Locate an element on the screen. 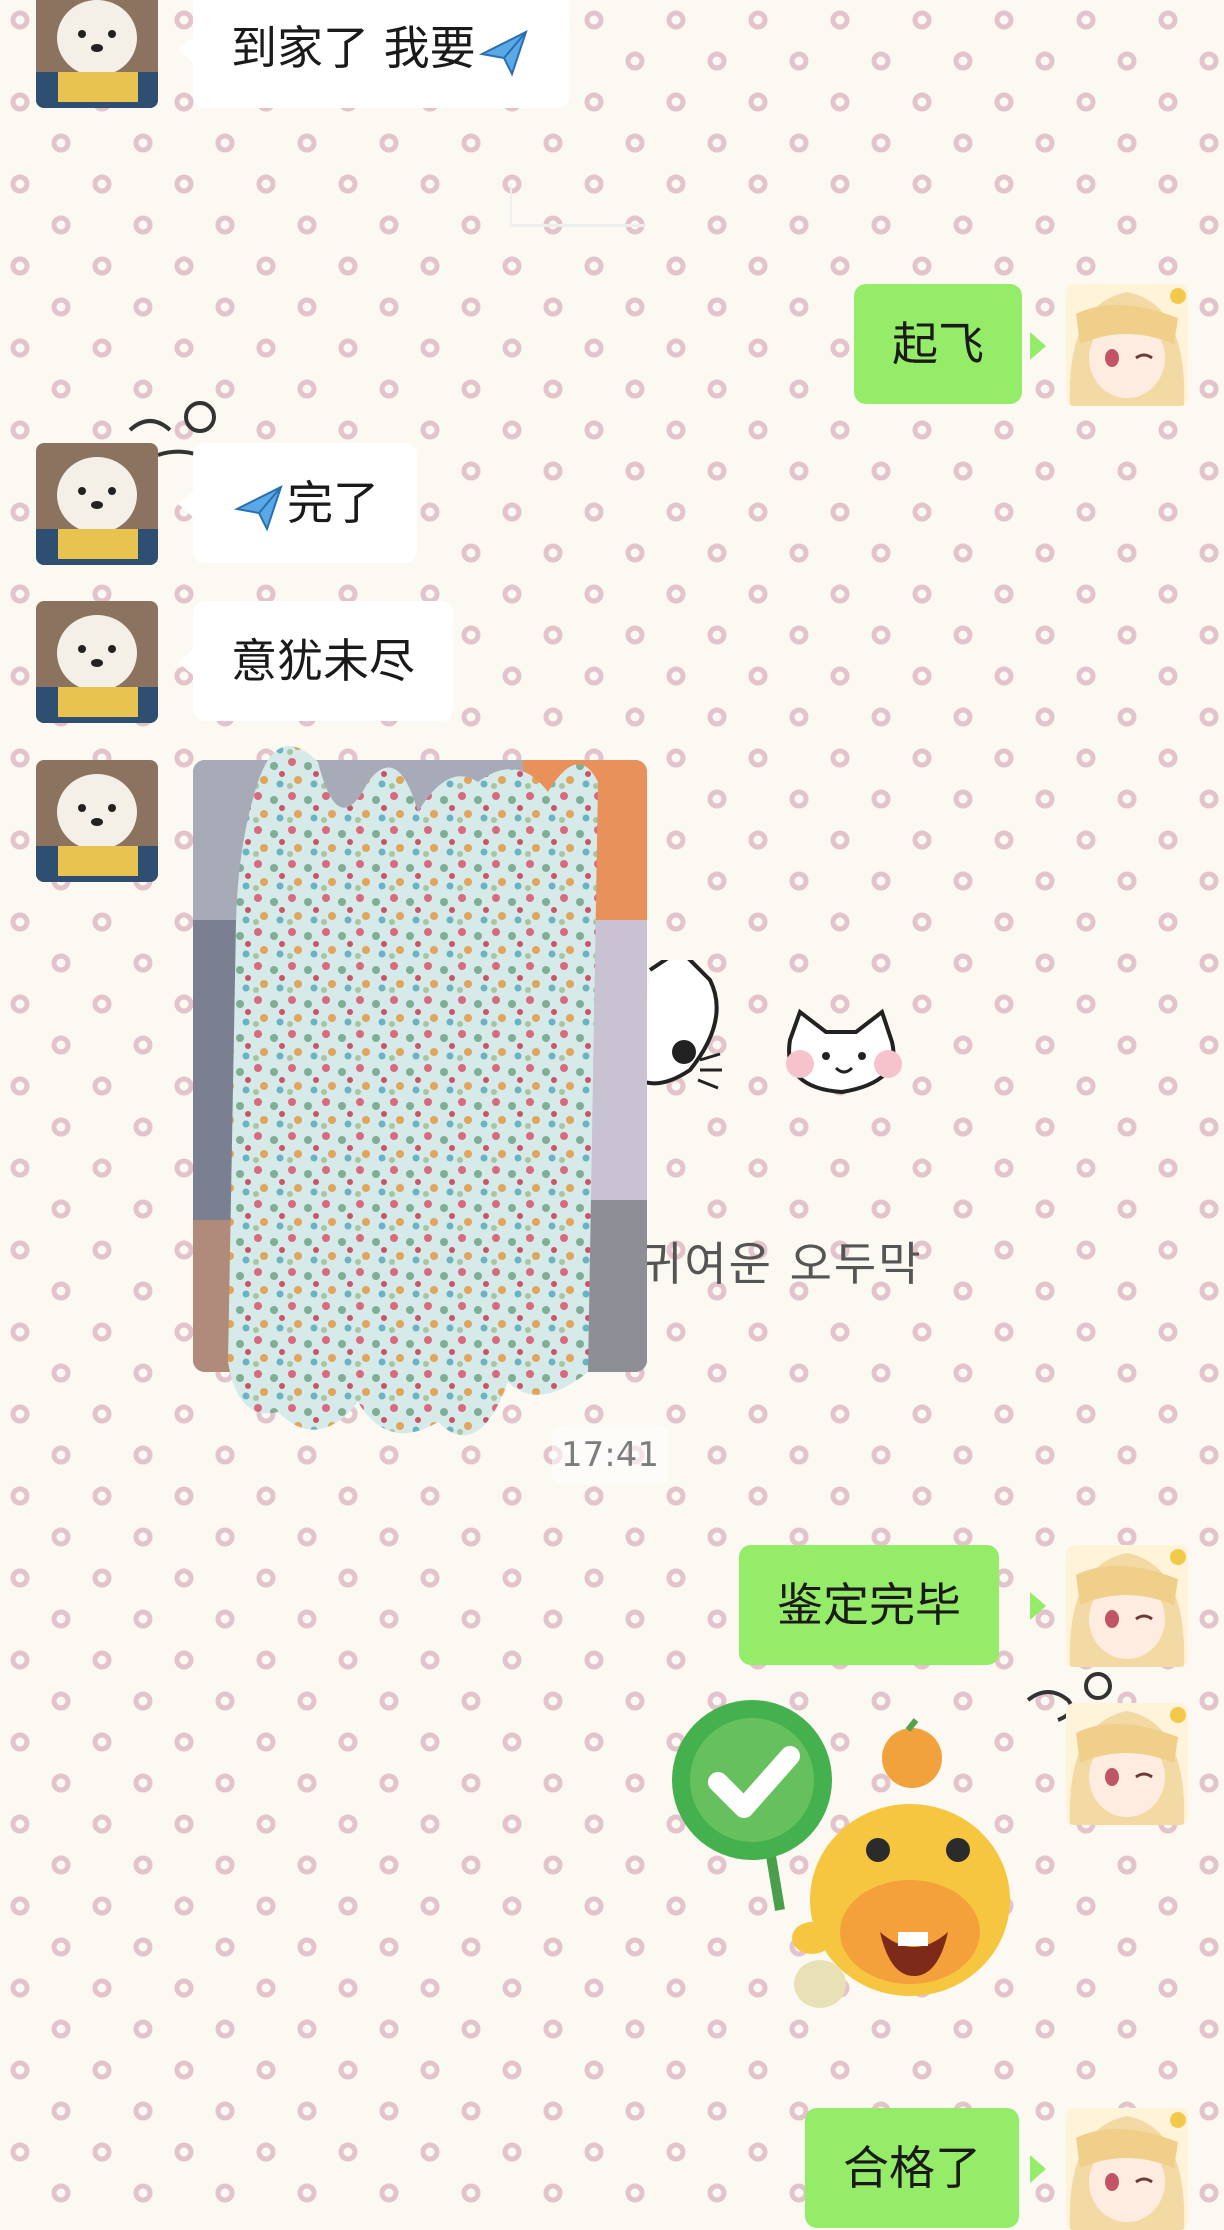  message-text: 合格了 is located at coordinates (912, 2168).